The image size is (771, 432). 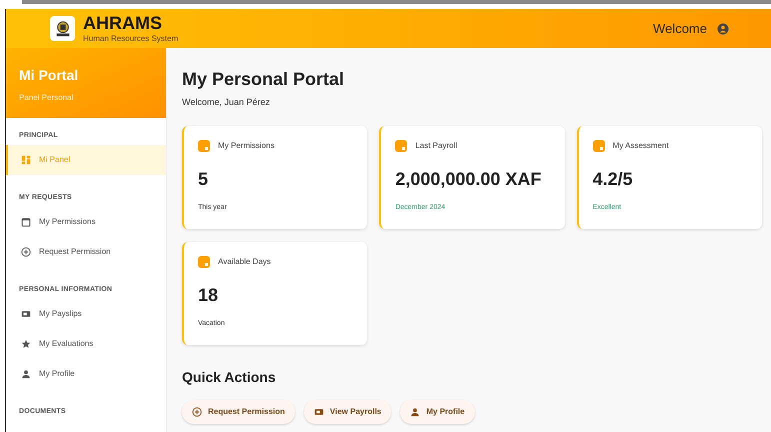 What do you see at coordinates (246, 146) in the screenshot?
I see `card-label: My Permissions` at bounding box center [246, 146].